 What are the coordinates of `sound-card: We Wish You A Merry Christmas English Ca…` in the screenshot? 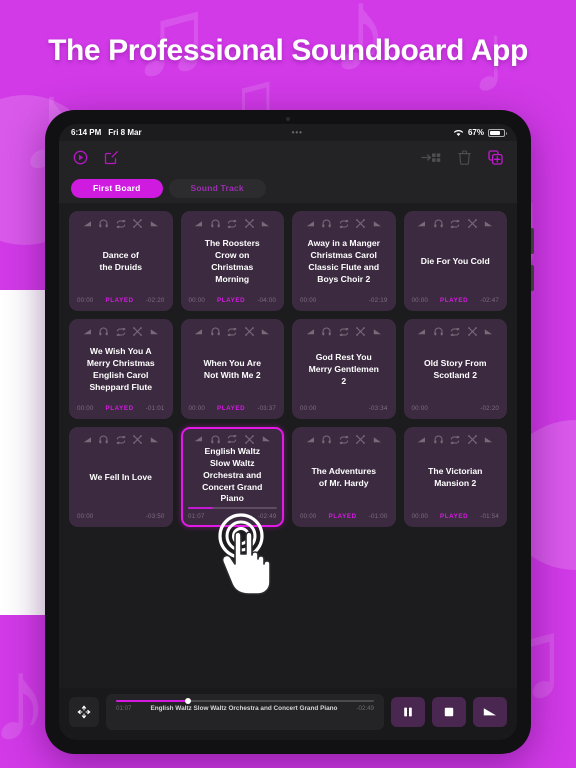 It's located at (121, 369).